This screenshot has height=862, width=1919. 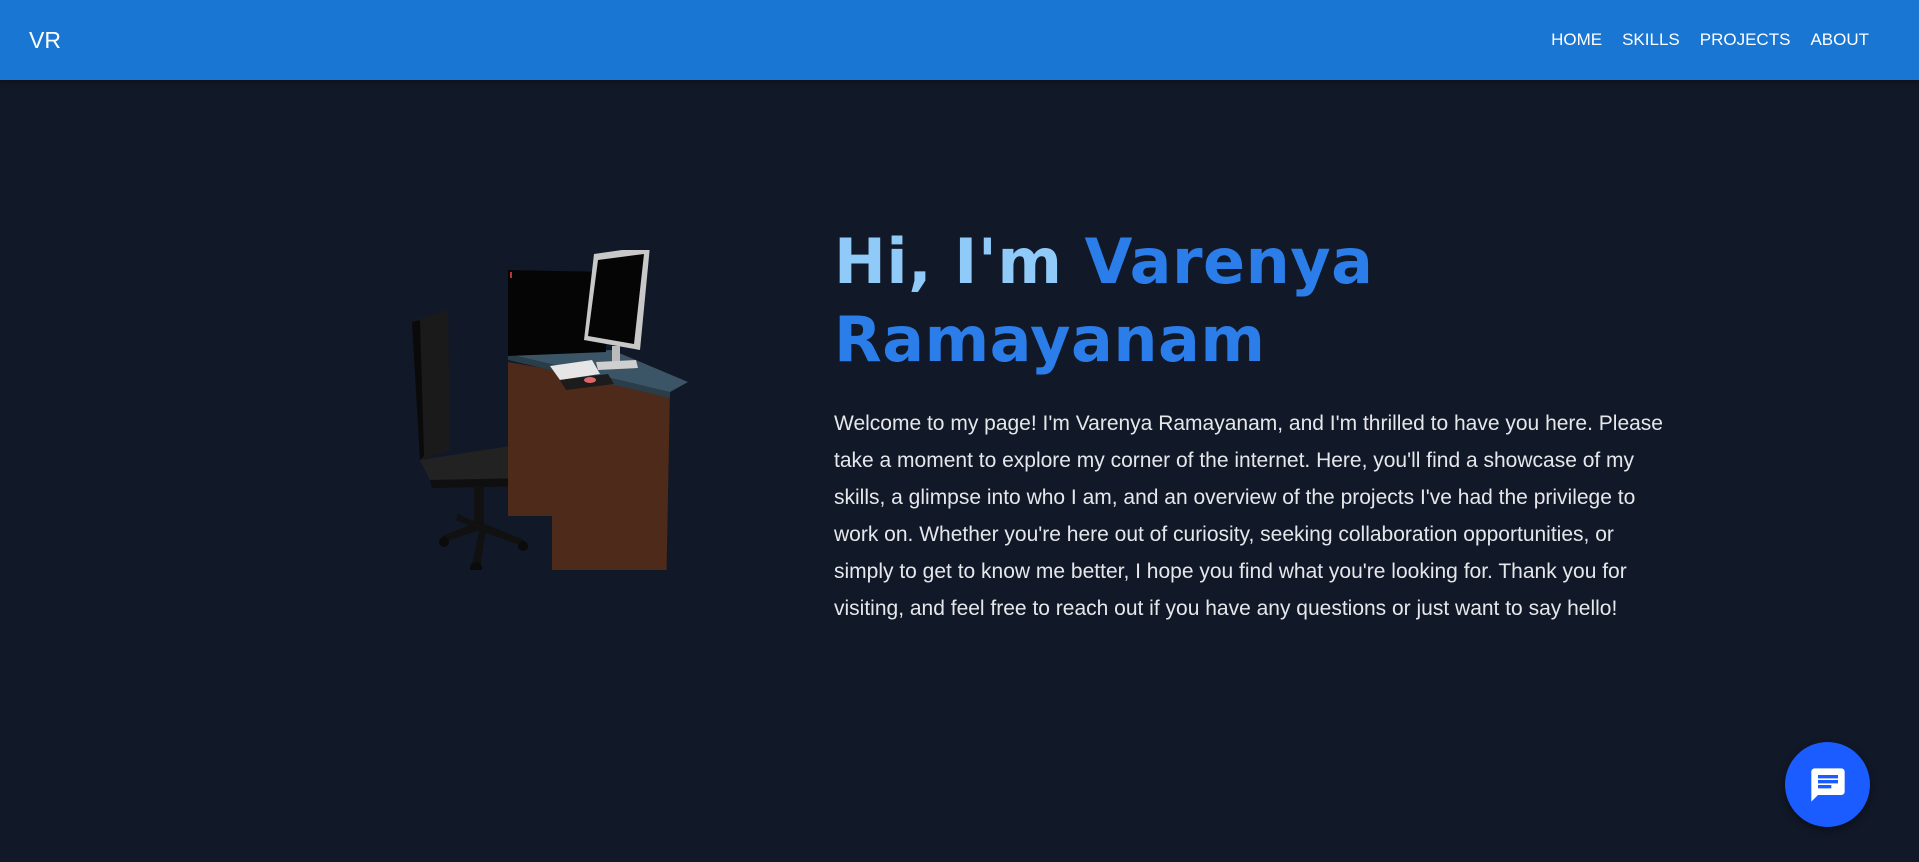 What do you see at coordinates (1839, 40) in the screenshot?
I see `nav-link-about: ABOUT` at bounding box center [1839, 40].